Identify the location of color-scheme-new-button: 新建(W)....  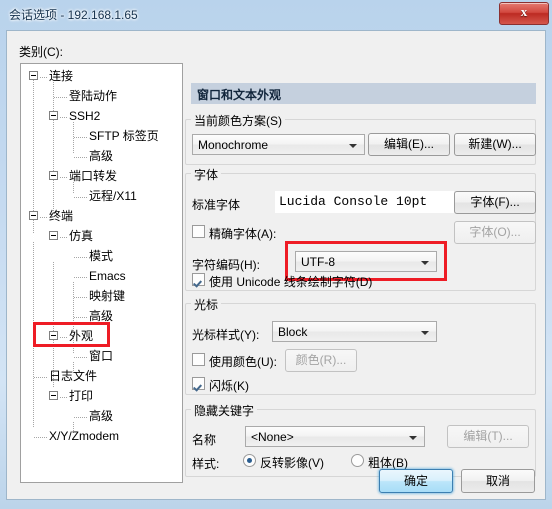
(495, 144).